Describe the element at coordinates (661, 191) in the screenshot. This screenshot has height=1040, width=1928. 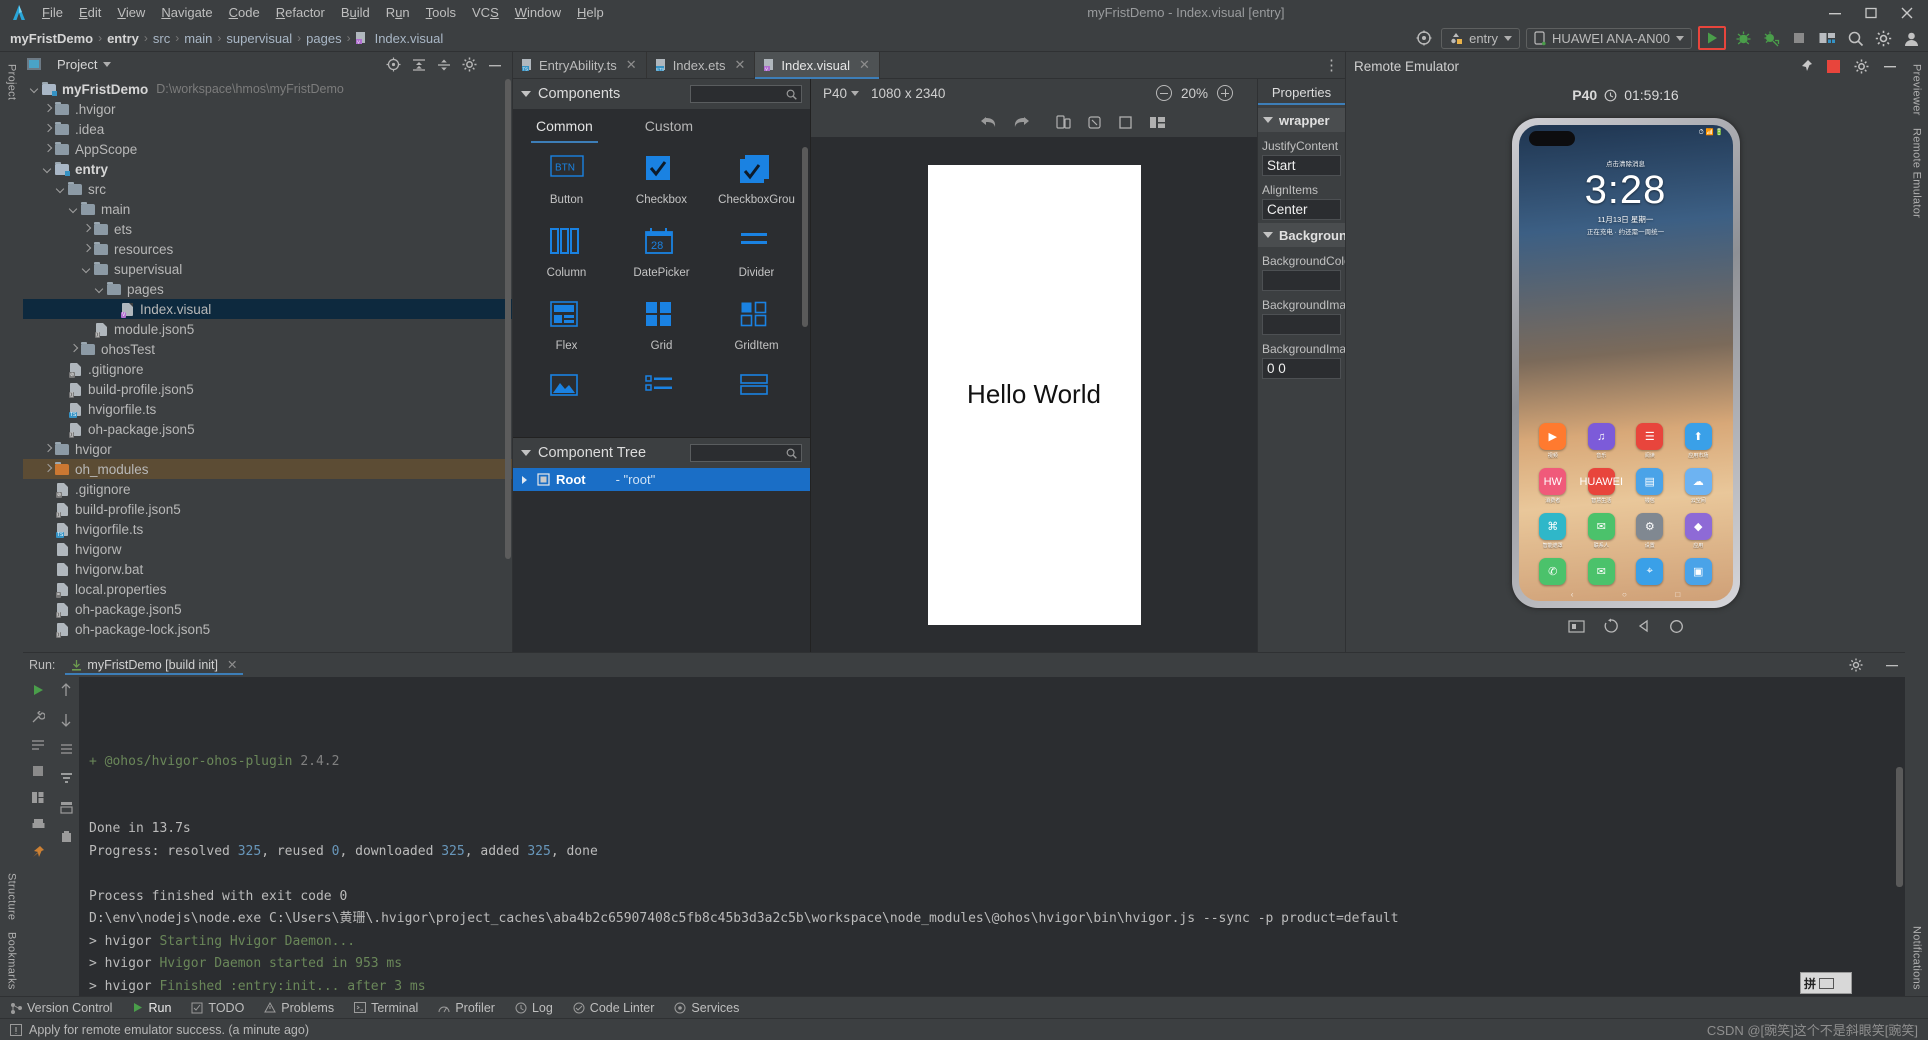
I see `component-item: Checkbox` at that location.